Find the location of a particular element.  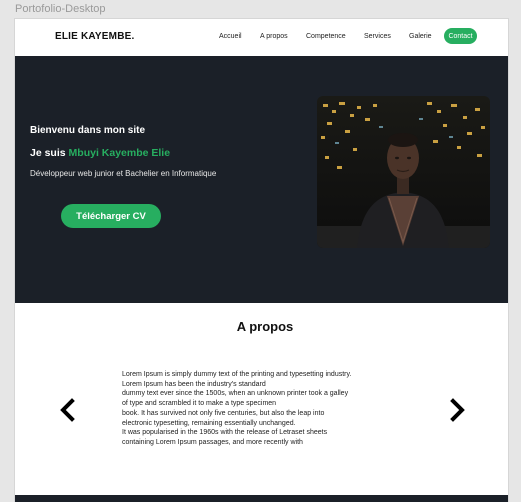

nav-link-competence: Competence is located at coordinates (326, 36).